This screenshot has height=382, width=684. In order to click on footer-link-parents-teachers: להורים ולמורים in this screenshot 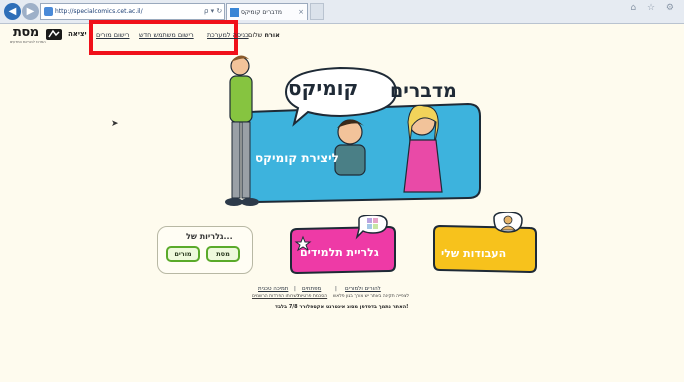, I will do `click(363, 289)`.